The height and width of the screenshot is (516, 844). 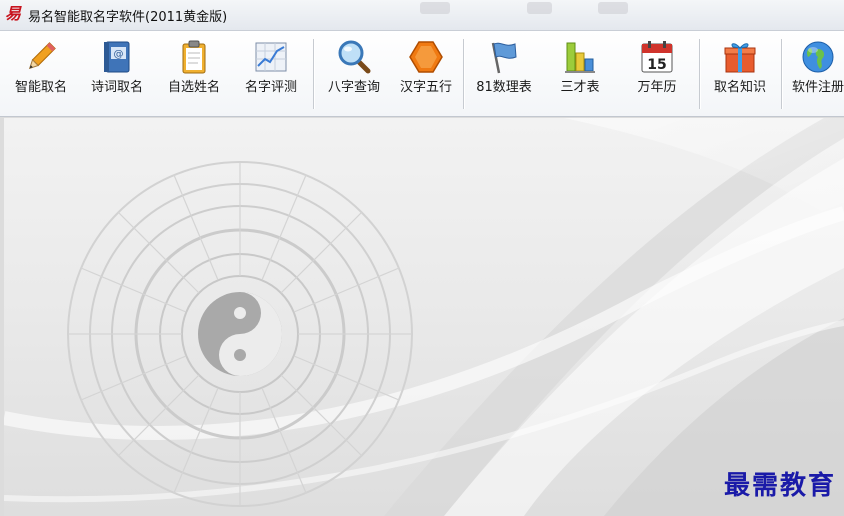 I want to click on calendar-day: 15, so click(x=656, y=65).